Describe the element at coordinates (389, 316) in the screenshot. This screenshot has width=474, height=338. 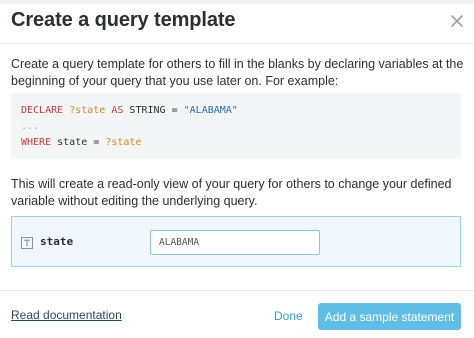
I see `add-sample-statement-button: Add a sample statement` at that location.